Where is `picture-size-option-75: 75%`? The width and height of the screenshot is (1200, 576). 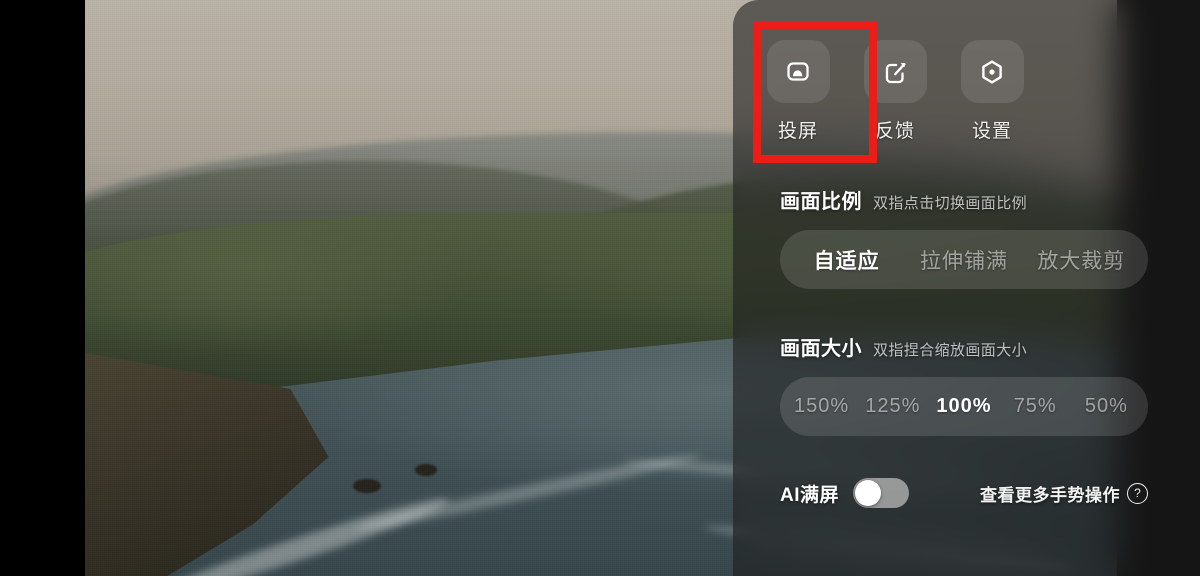 picture-size-option-75: 75% is located at coordinates (1035, 406).